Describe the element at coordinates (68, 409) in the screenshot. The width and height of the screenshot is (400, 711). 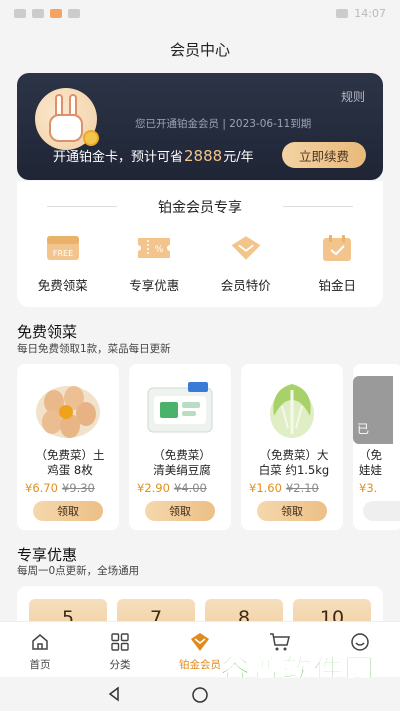
I see `eggs-image` at that location.